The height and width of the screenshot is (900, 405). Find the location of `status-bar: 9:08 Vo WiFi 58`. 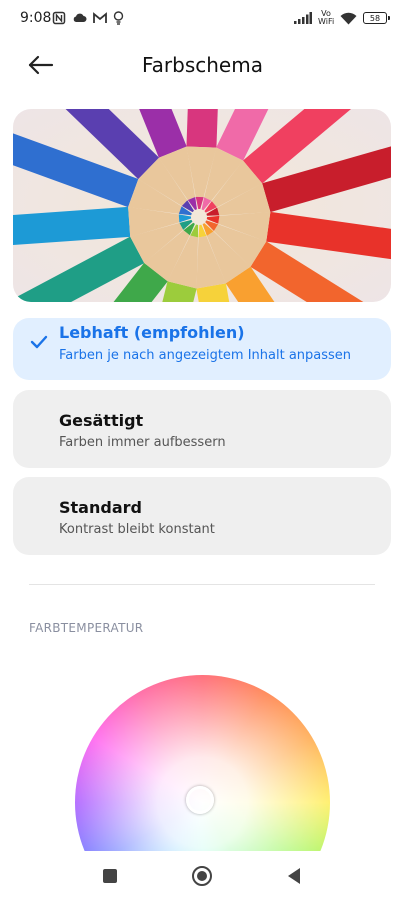

status-bar: 9:08 Vo WiFi 58 is located at coordinates (202, 20).